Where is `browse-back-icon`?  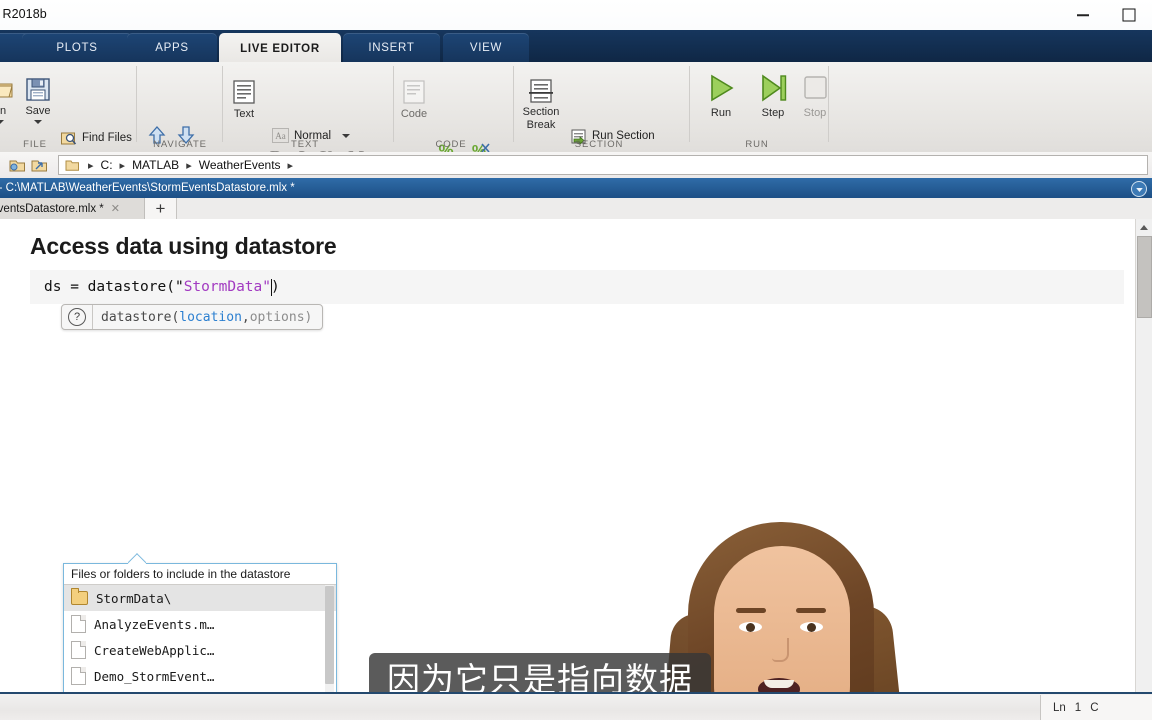
browse-back-icon is located at coordinates (17, 167).